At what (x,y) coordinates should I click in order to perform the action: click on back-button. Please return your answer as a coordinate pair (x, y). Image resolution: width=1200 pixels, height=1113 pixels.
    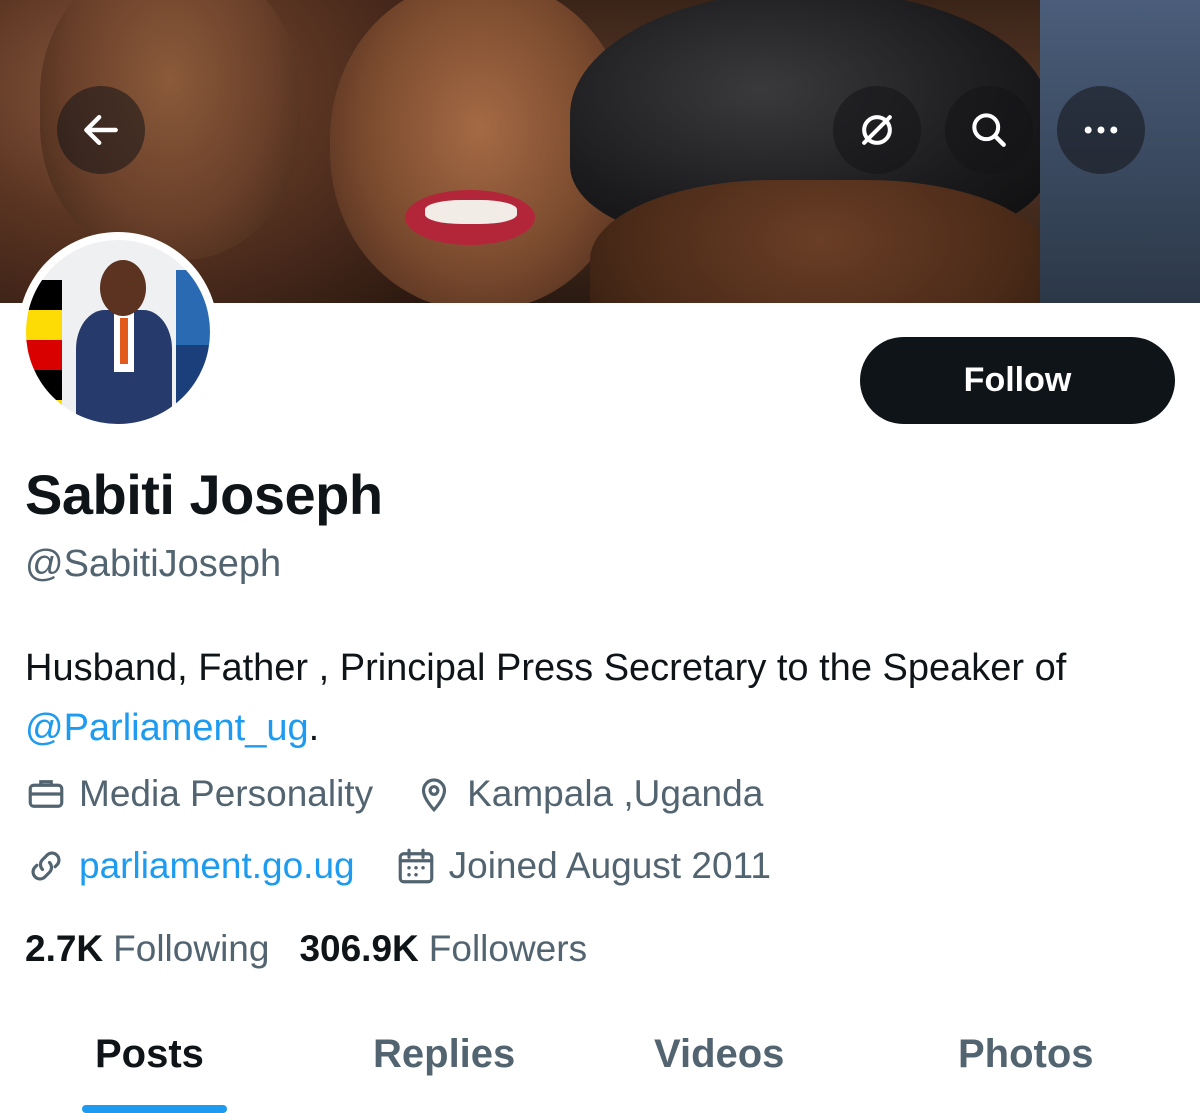
    Looking at the image, I should click on (101, 130).